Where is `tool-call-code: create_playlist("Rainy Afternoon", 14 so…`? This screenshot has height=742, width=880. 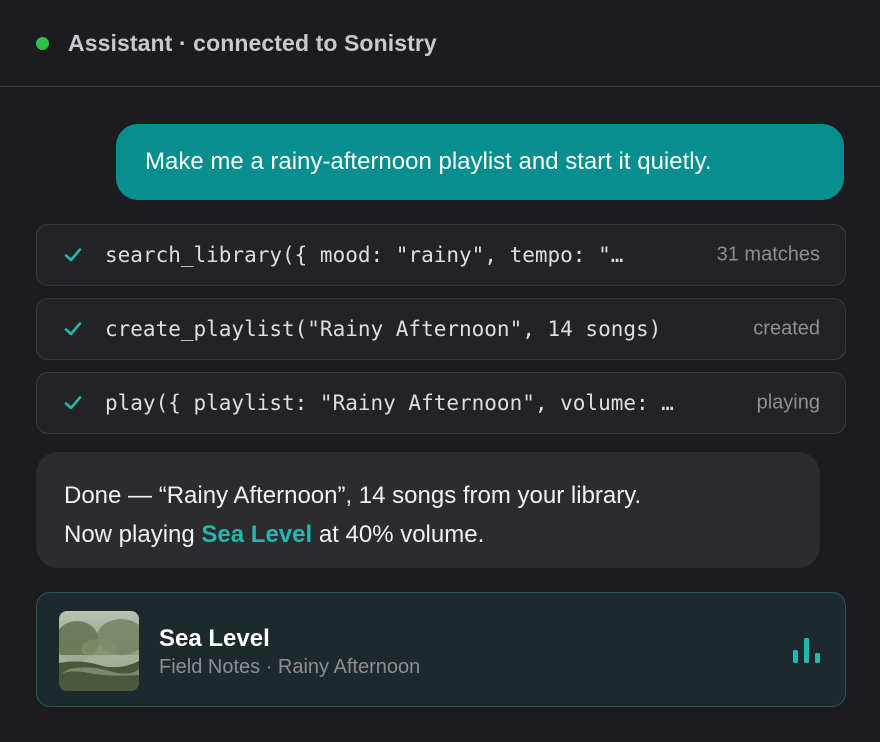
tool-call-code: create_playlist("Rainy Afternoon", 14 so… is located at coordinates (383, 329).